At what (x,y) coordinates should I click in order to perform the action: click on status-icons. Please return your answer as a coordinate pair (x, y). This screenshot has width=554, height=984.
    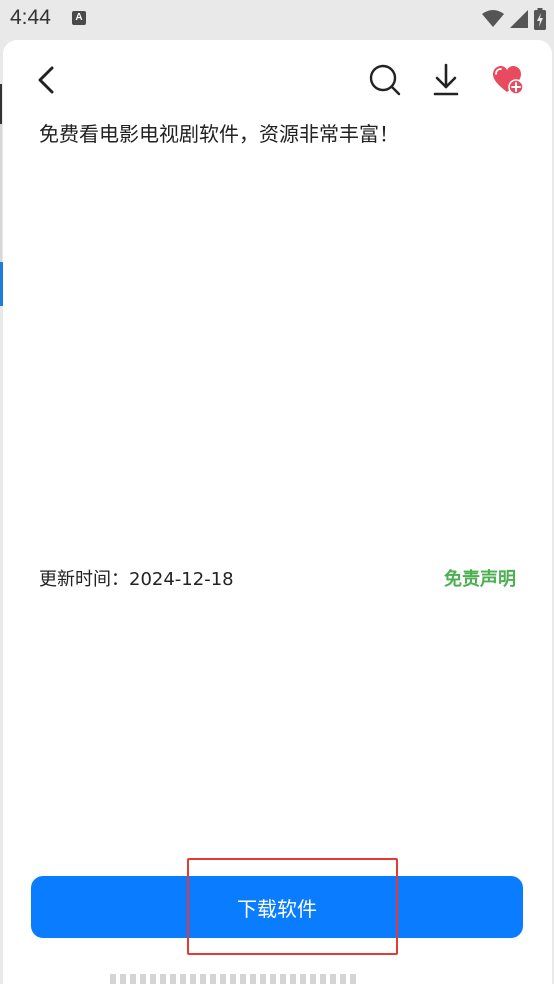
    Looking at the image, I should click on (514, 19).